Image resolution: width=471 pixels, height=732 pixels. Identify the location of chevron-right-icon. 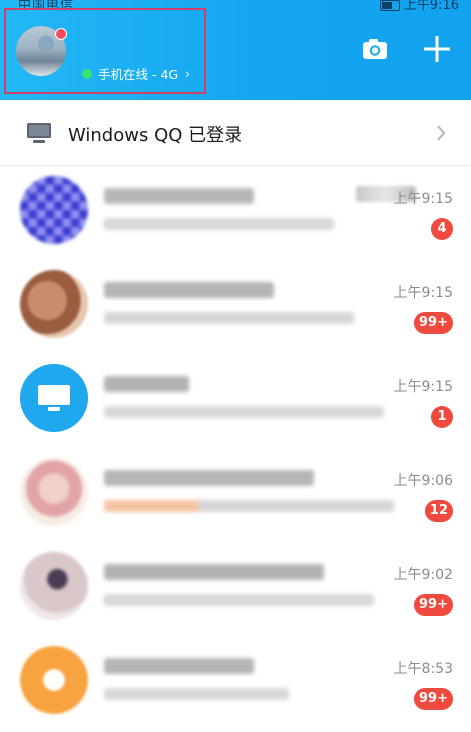
(441, 133).